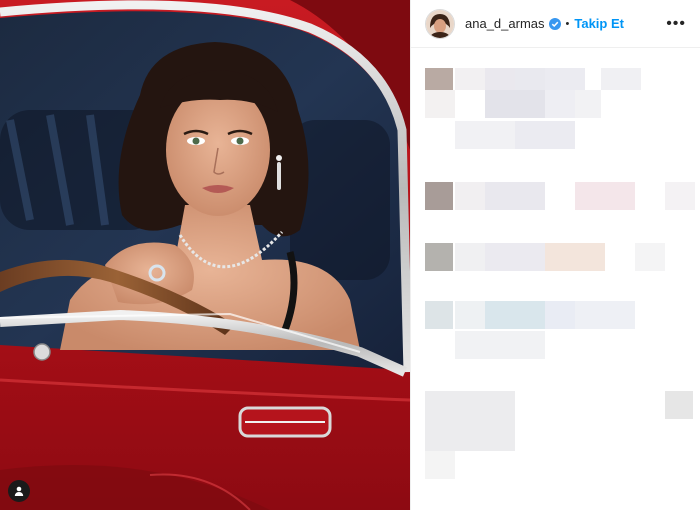 This screenshot has height=510, width=700. I want to click on follow-button: Takip Et, so click(599, 23).